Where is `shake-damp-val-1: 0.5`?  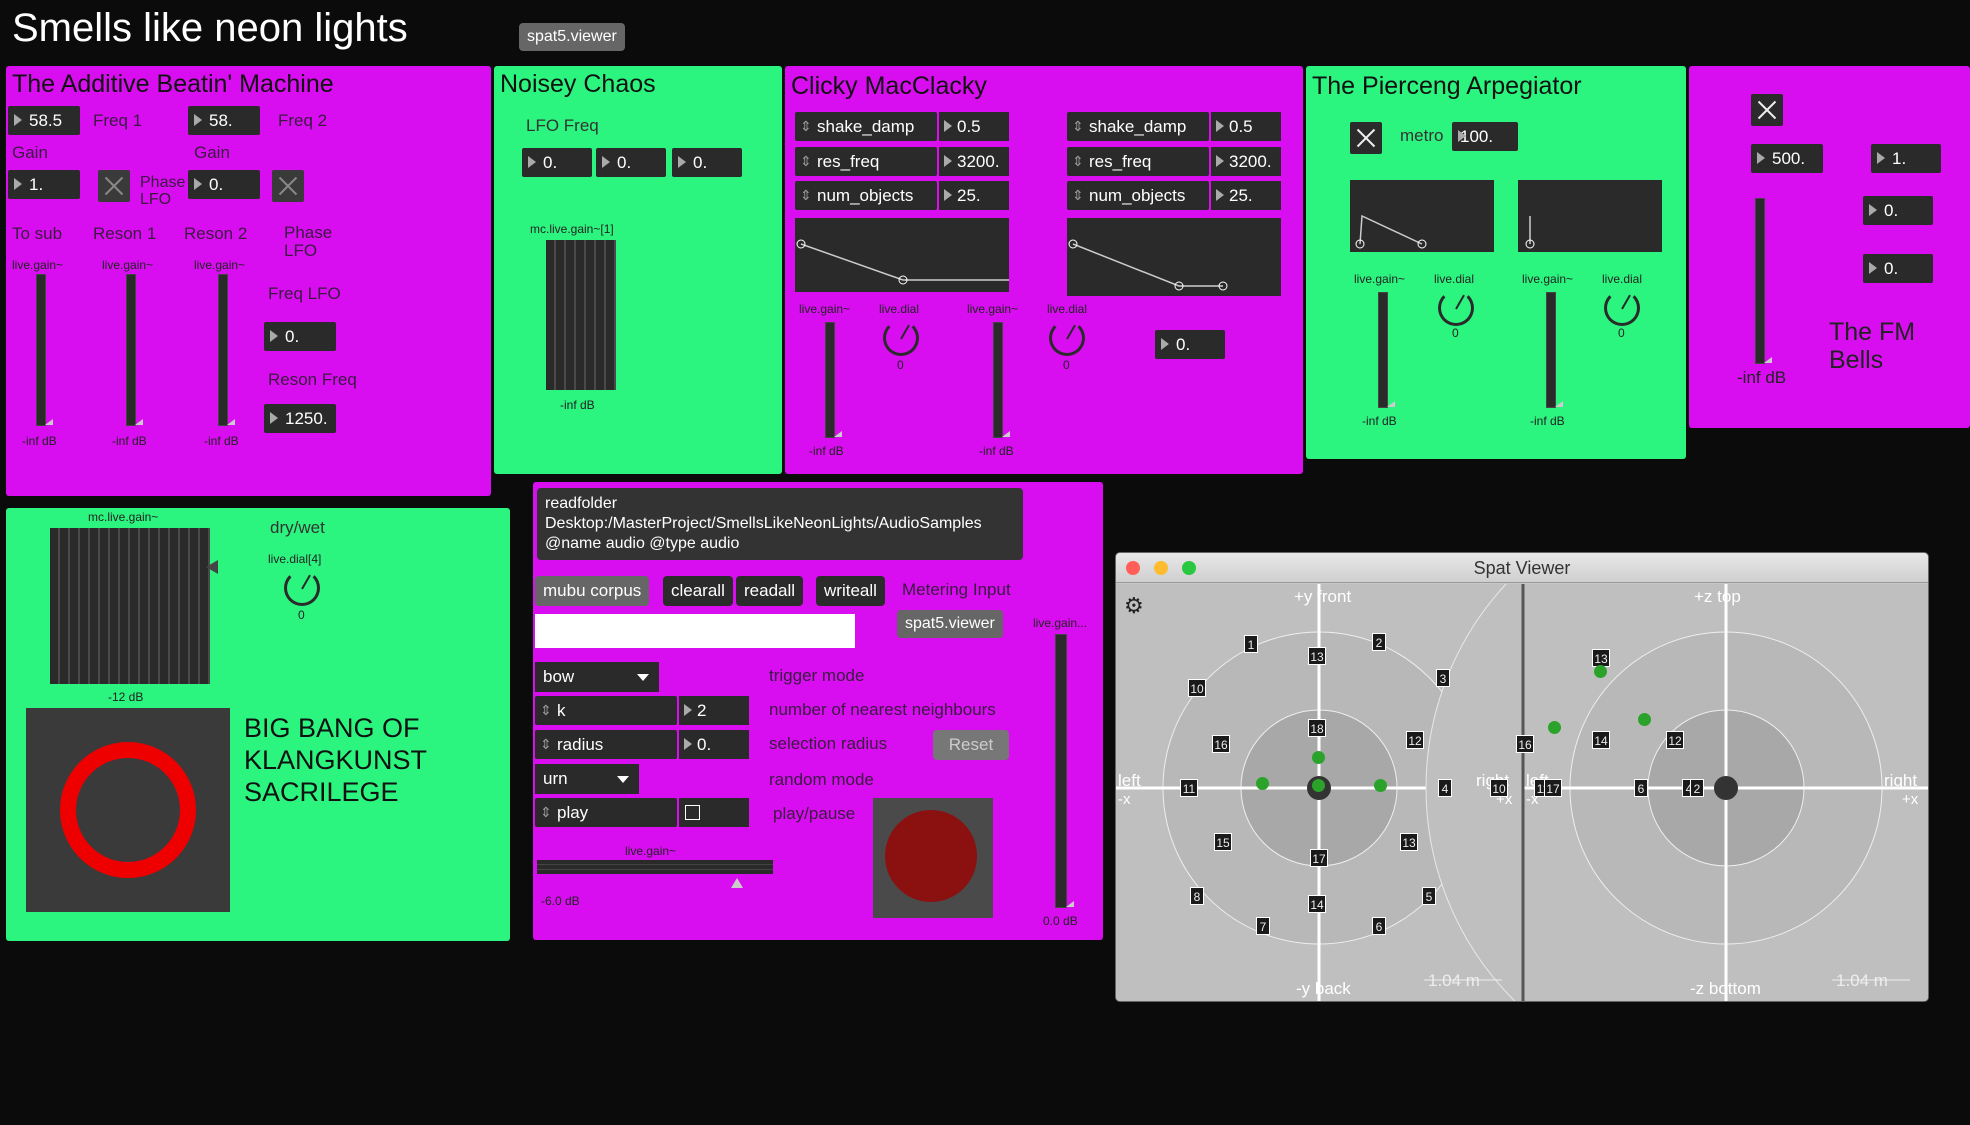
shake-damp-val-1: 0.5 is located at coordinates (974, 126).